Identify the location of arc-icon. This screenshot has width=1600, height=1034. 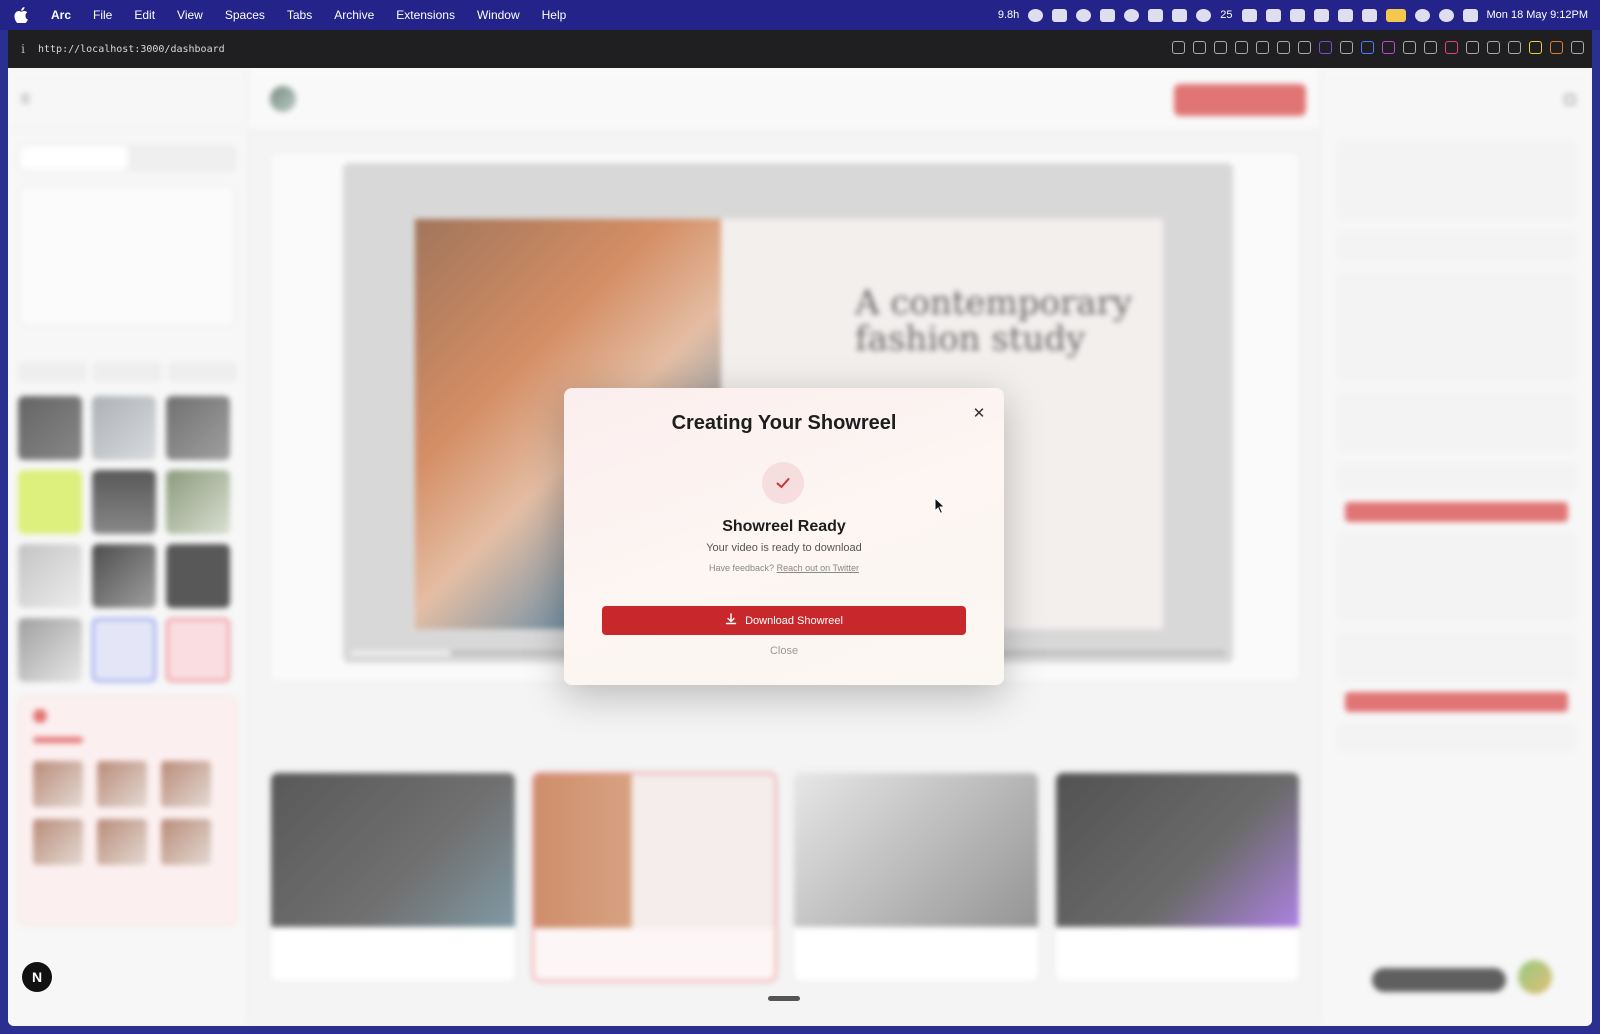
(1084, 15).